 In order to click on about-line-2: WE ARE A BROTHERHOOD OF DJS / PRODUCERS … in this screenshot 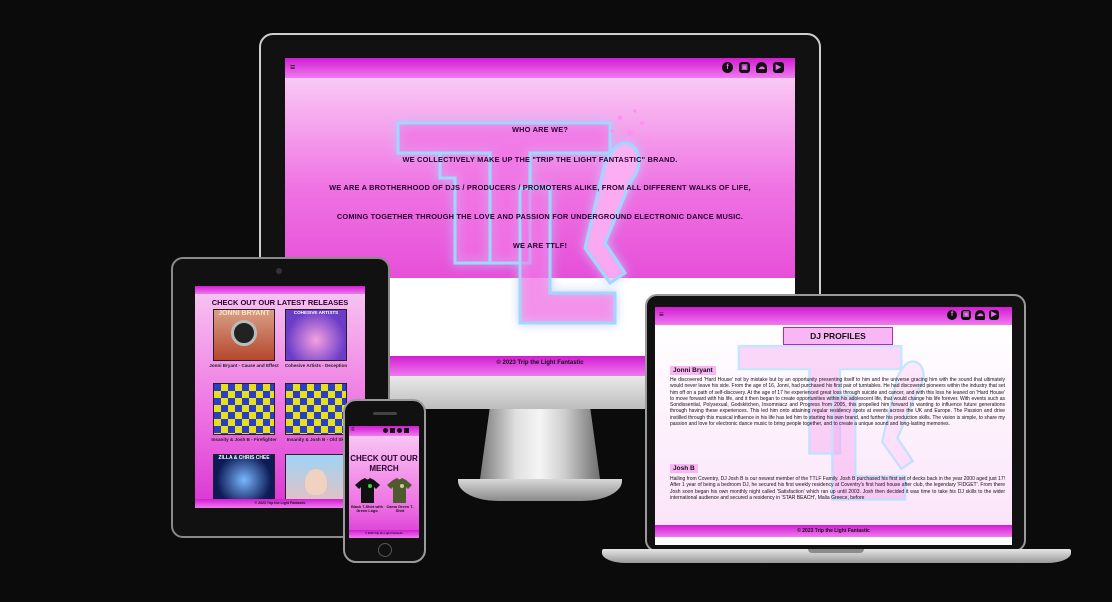, I will do `click(540, 187)`.